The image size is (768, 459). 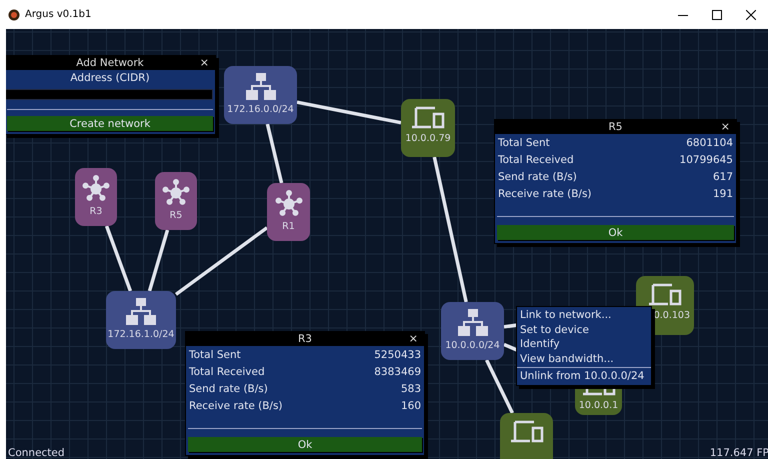 What do you see at coordinates (36, 453) in the screenshot?
I see `connection-status: Connected` at bounding box center [36, 453].